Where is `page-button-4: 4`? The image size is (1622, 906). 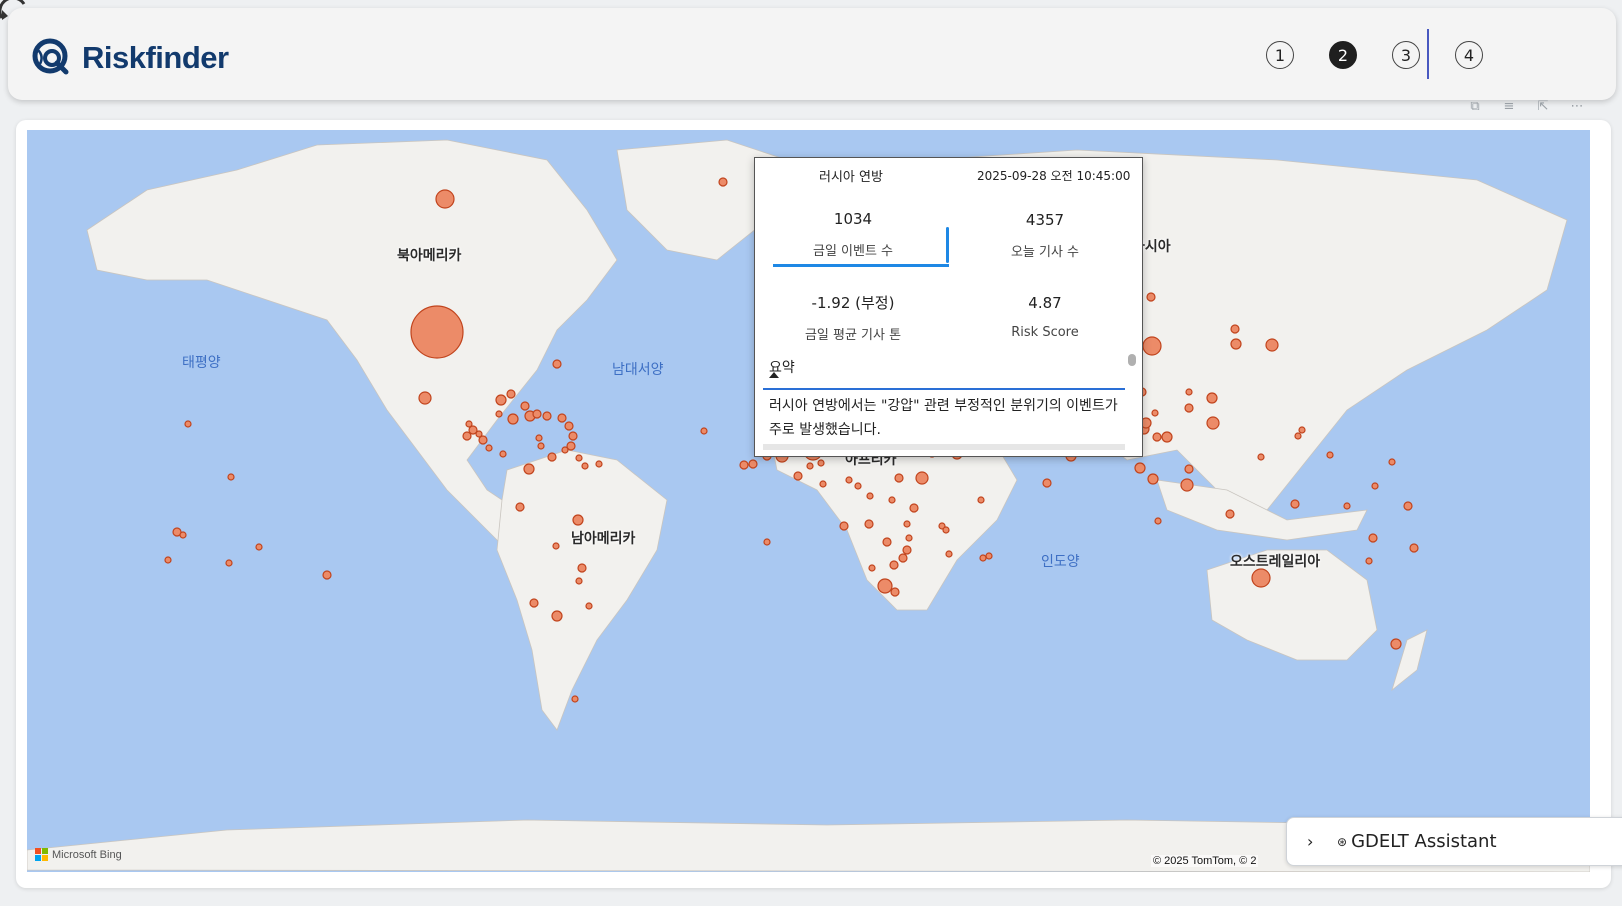
page-button-4: 4 is located at coordinates (1469, 55).